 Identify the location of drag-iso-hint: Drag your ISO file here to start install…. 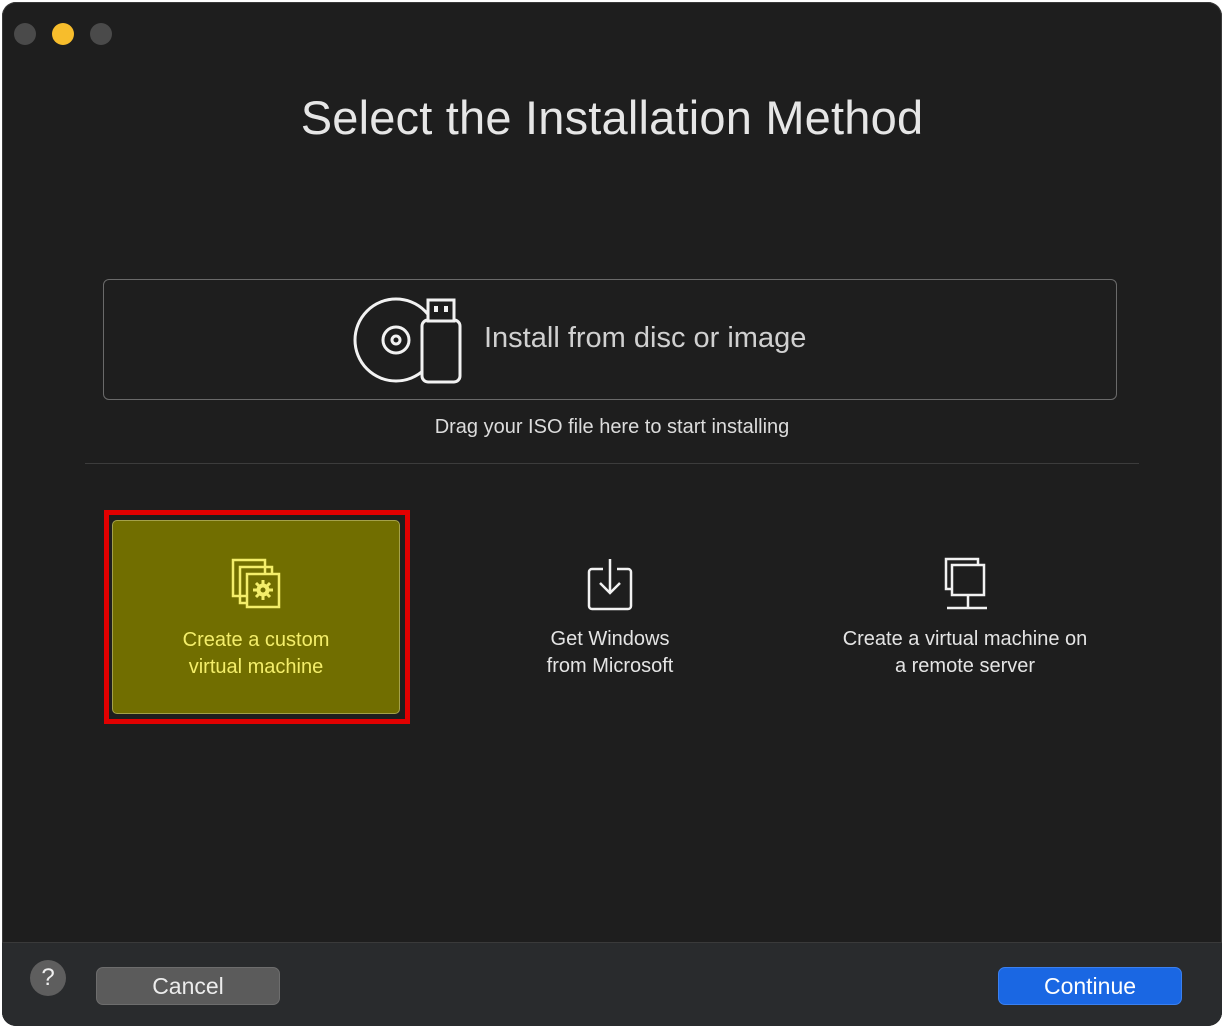
(612, 427).